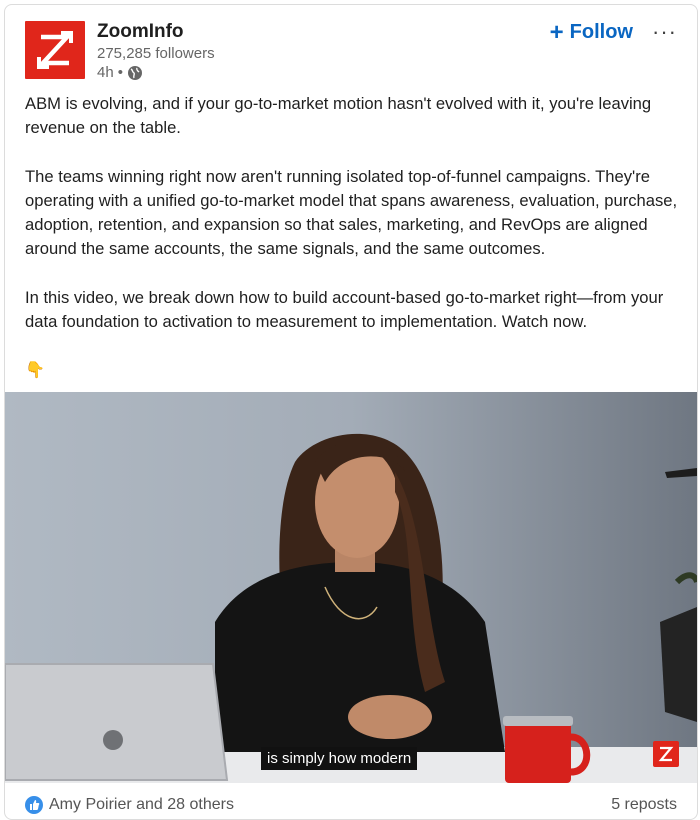  I want to click on video-caption: is simply how modern, so click(339, 758).